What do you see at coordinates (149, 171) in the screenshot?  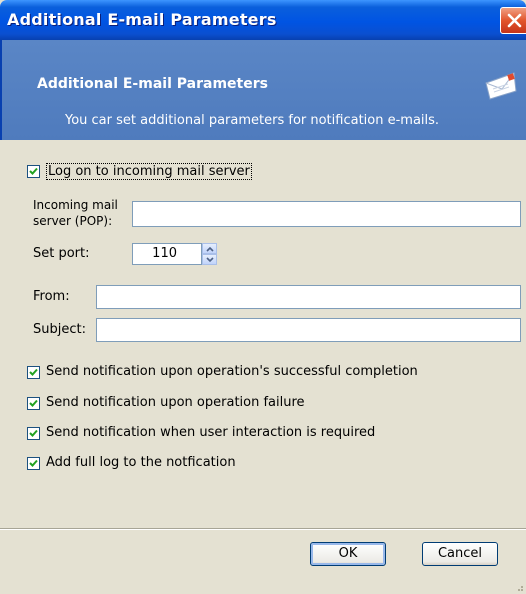 I see `logon-label: Log on to incoming mail server` at bounding box center [149, 171].